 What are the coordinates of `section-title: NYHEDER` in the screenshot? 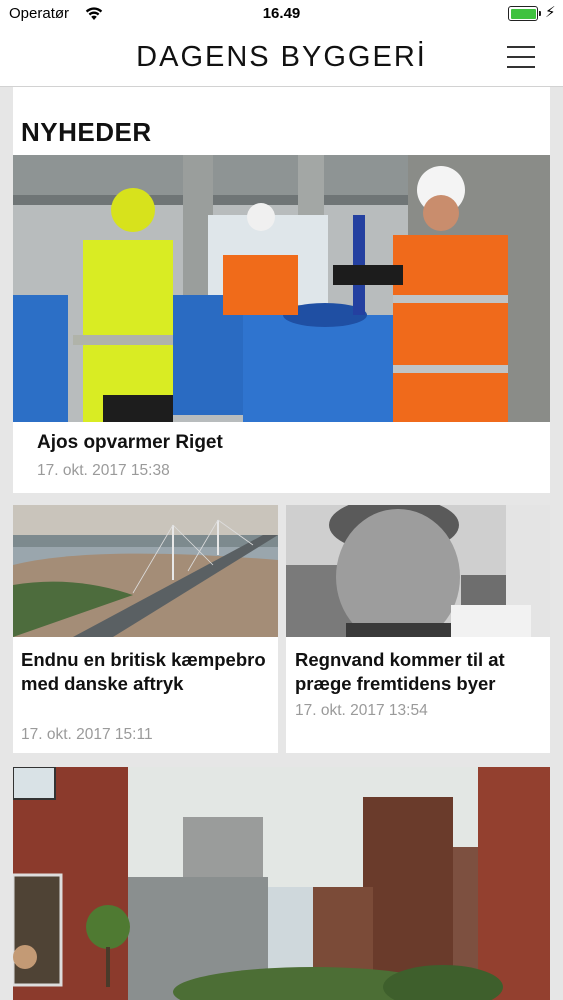 It's located at (86, 132).